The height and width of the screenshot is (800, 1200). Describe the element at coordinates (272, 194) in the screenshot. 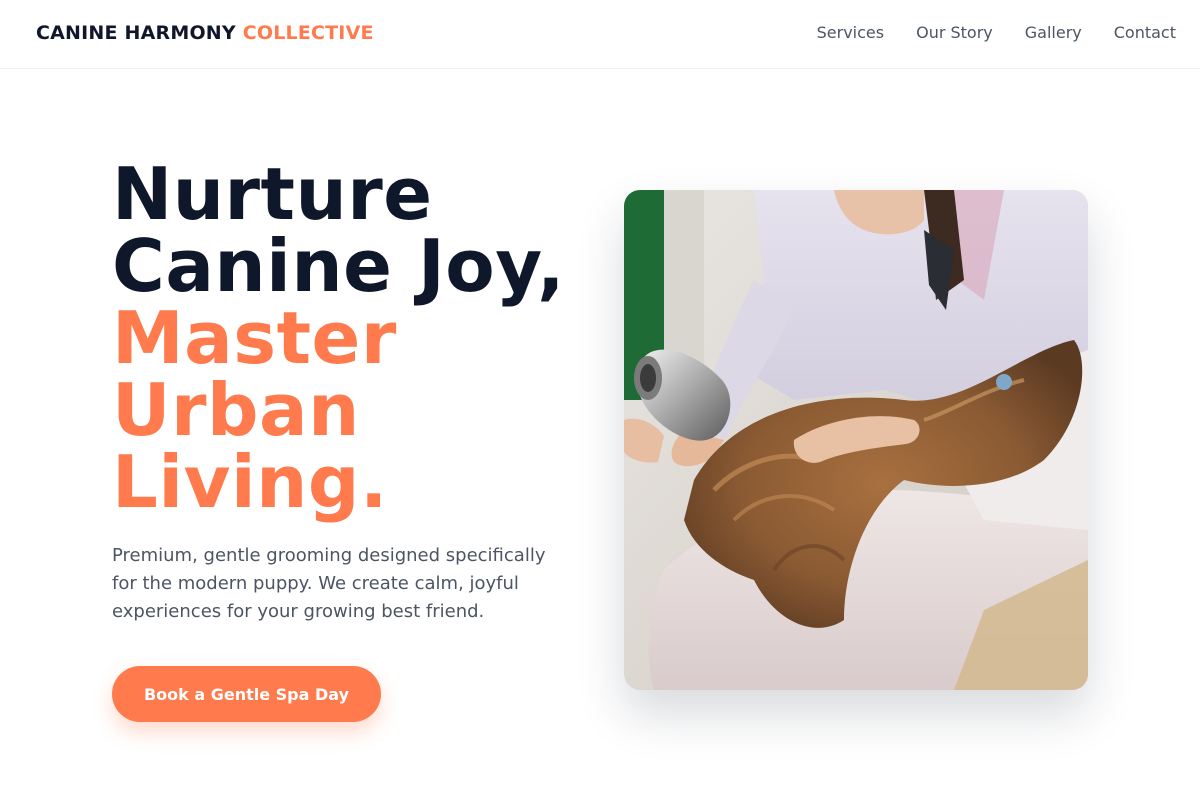

I see `hero-title-line: Nurture` at that location.